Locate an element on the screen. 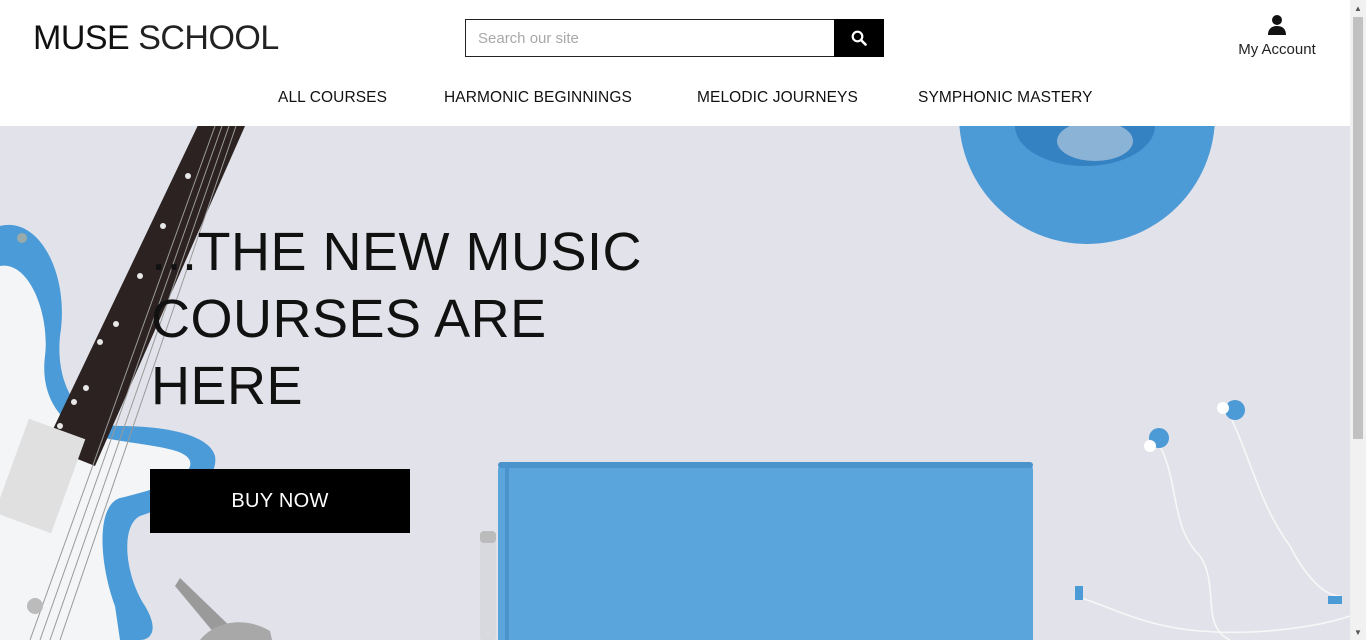 The image size is (1366, 640). page-scrollbar: ▲ ▼ is located at coordinates (1358, 320).